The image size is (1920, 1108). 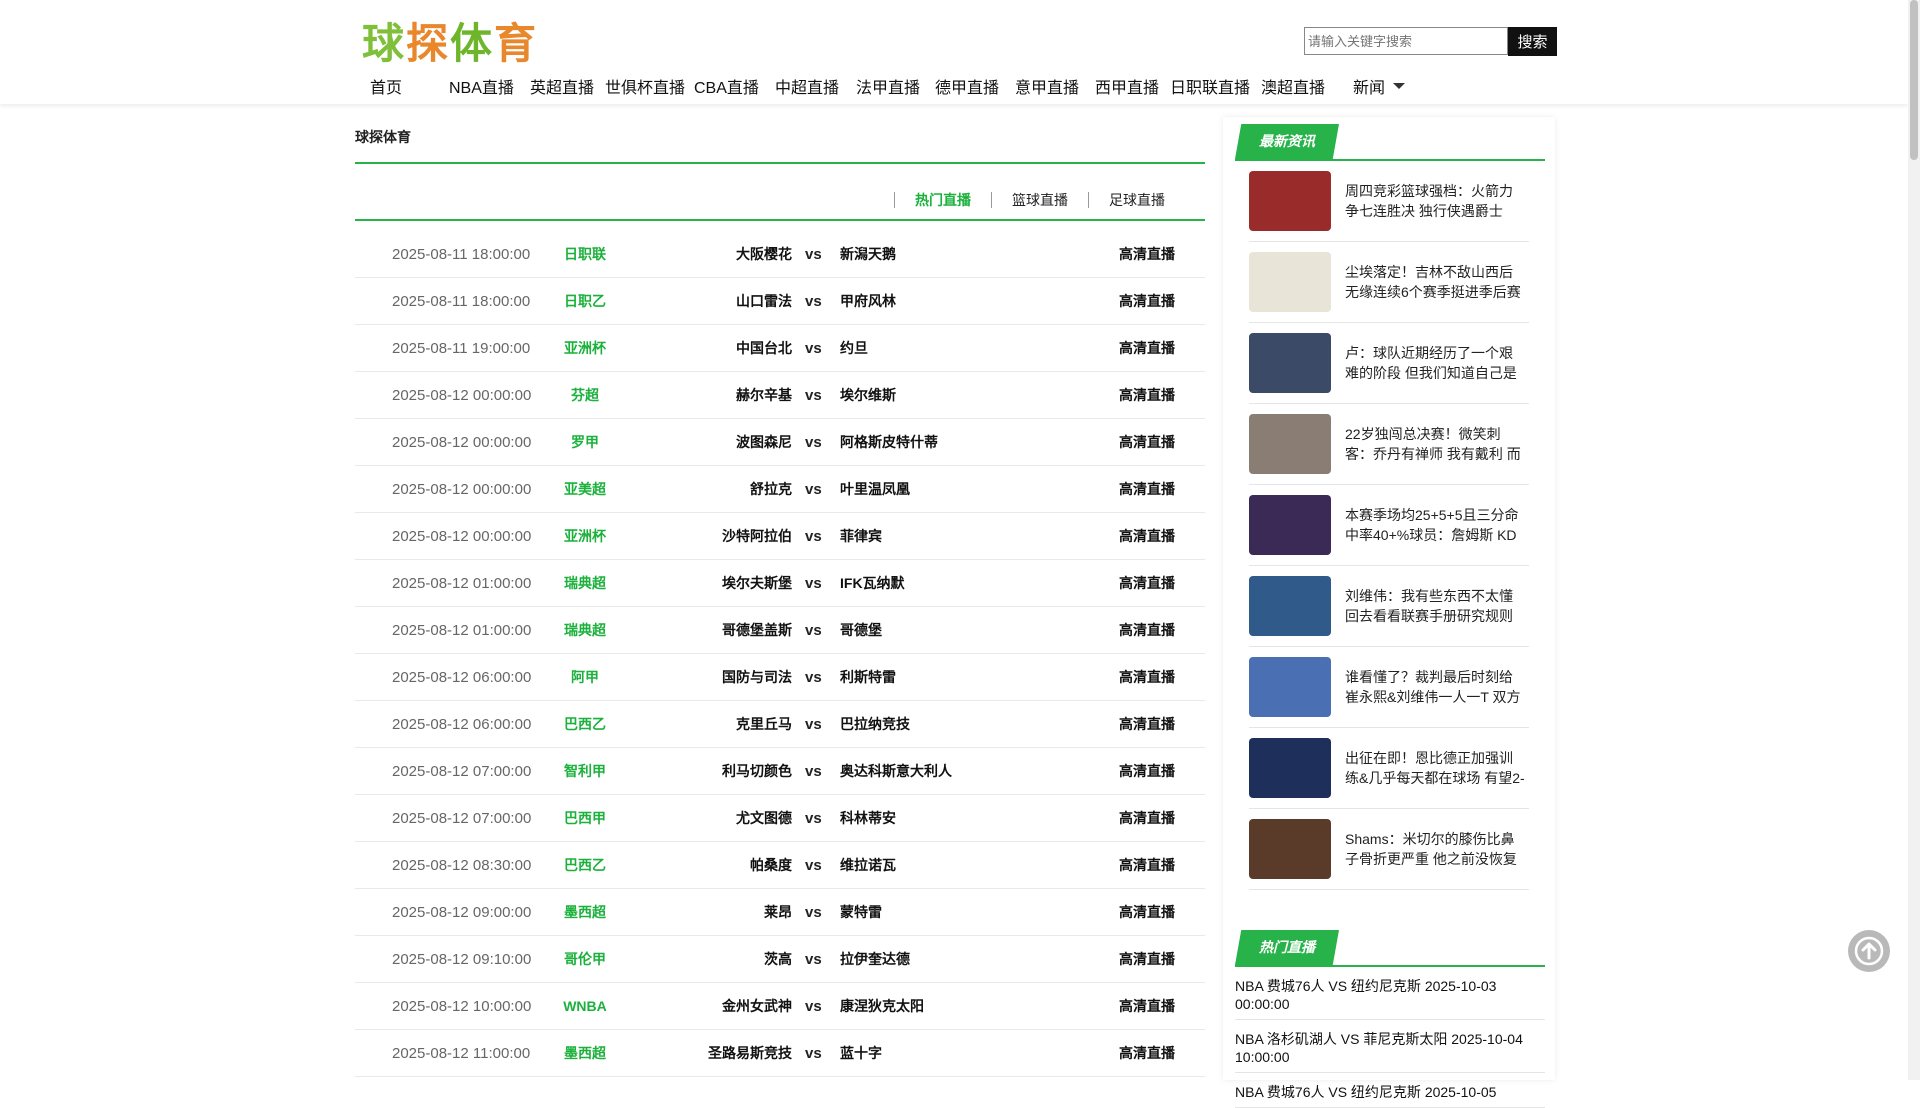 What do you see at coordinates (585, 489) in the screenshot?
I see `match-league-link: 亚美超` at bounding box center [585, 489].